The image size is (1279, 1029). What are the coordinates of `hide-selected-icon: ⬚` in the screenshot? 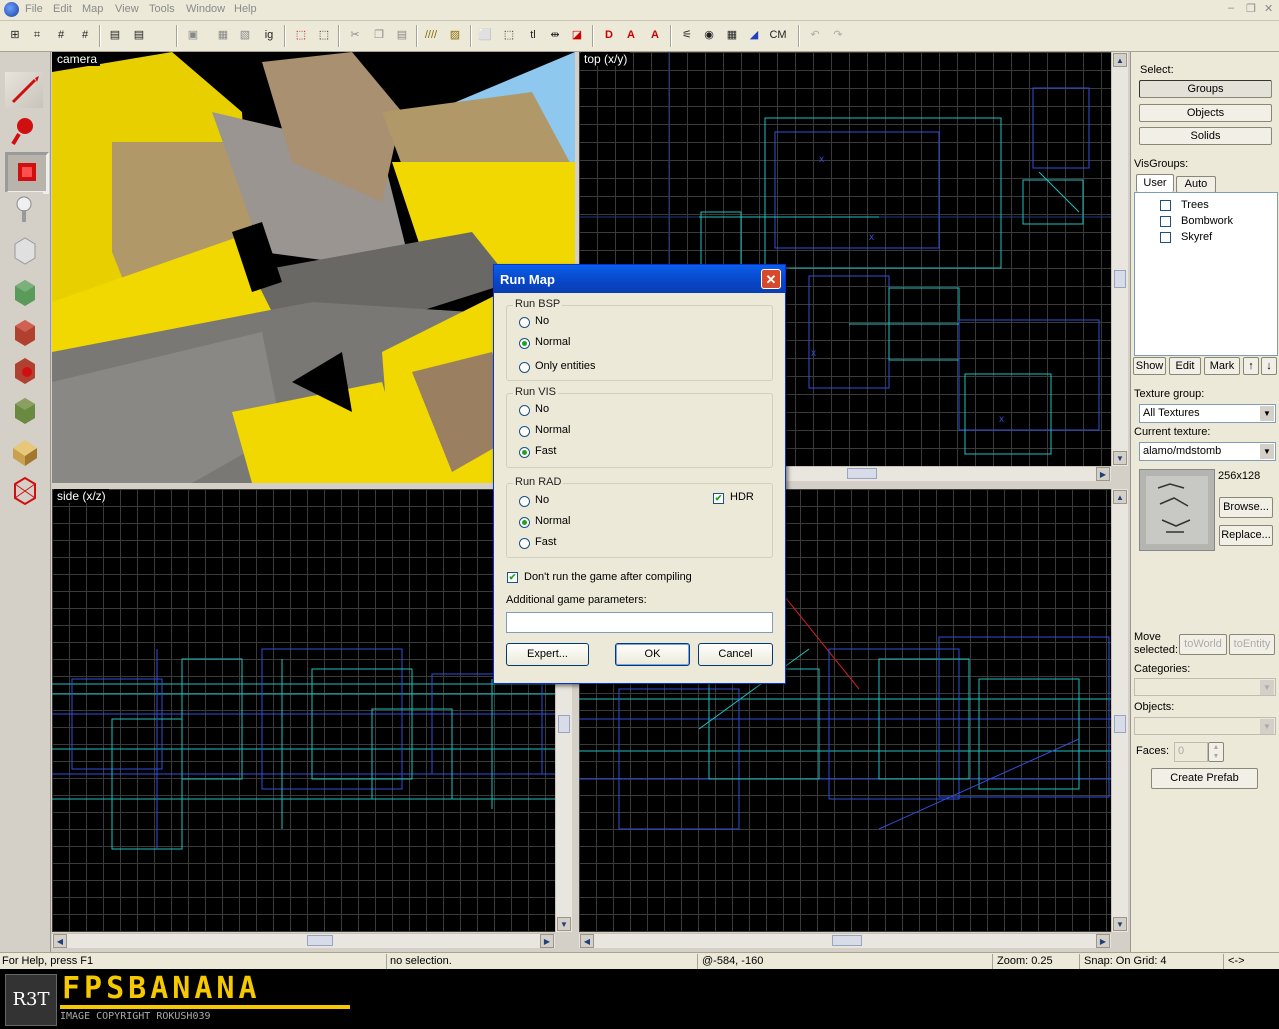 It's located at (301, 35).